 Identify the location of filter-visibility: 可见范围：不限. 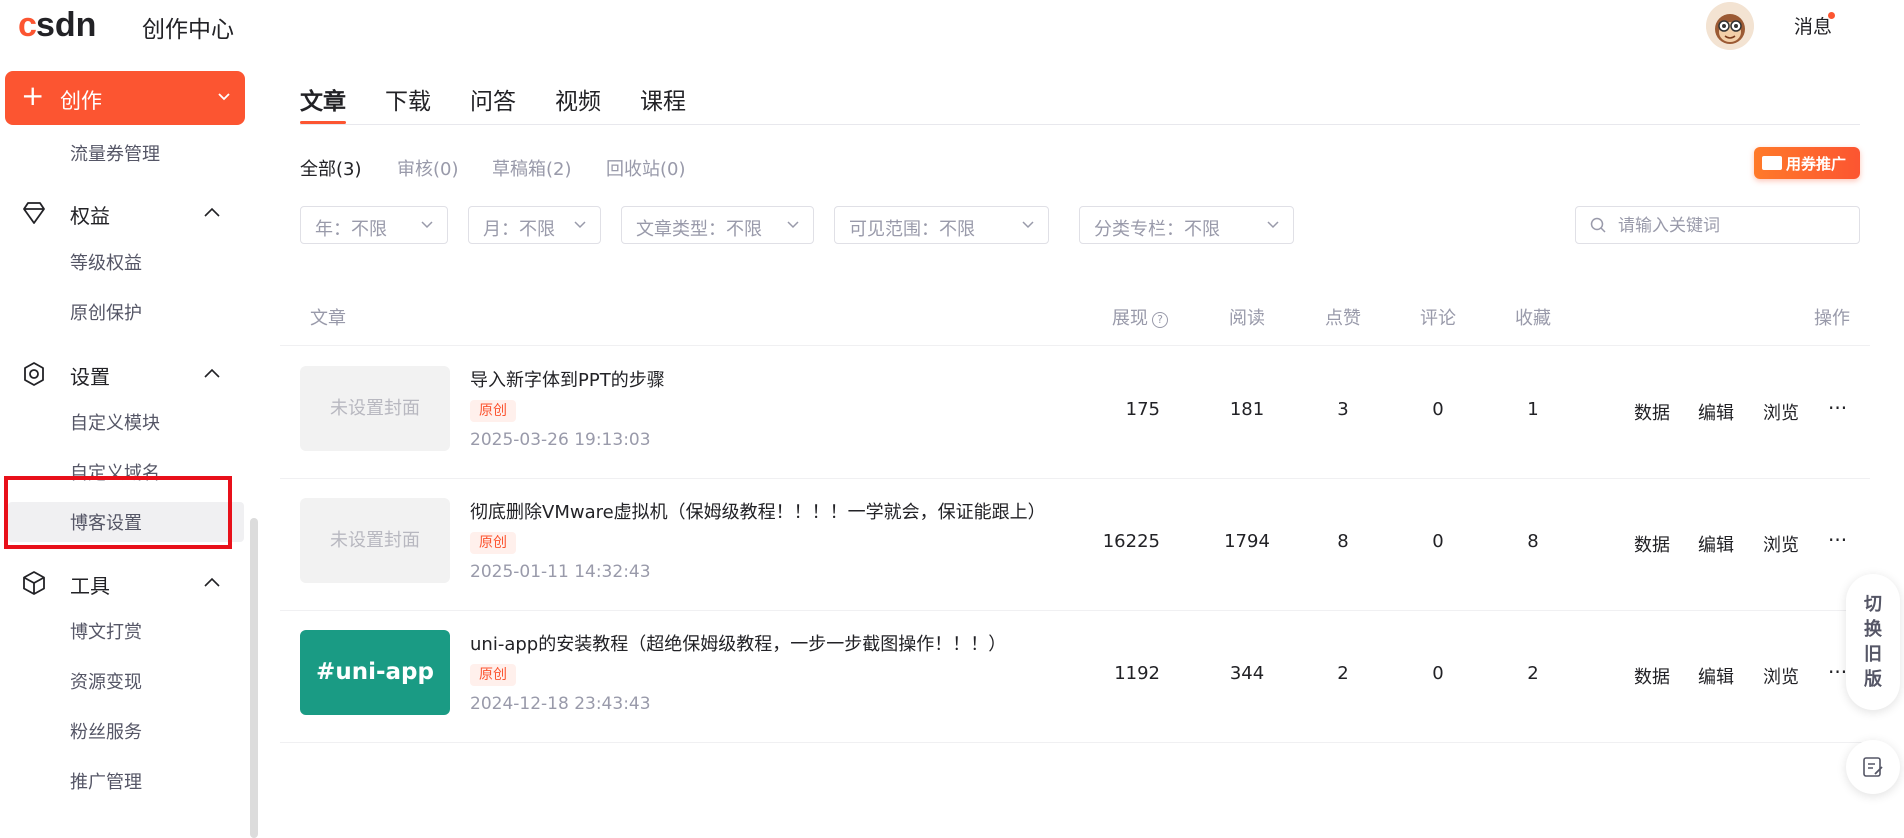
(941, 225).